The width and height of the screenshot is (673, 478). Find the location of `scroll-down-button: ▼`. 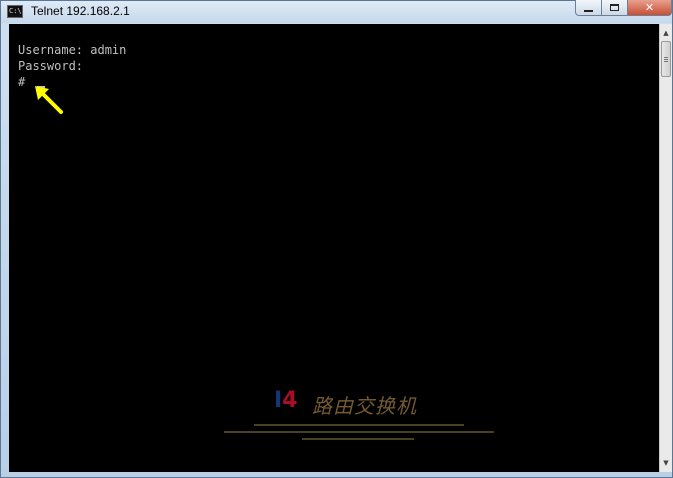

scroll-down-button: ▼ is located at coordinates (666, 463).